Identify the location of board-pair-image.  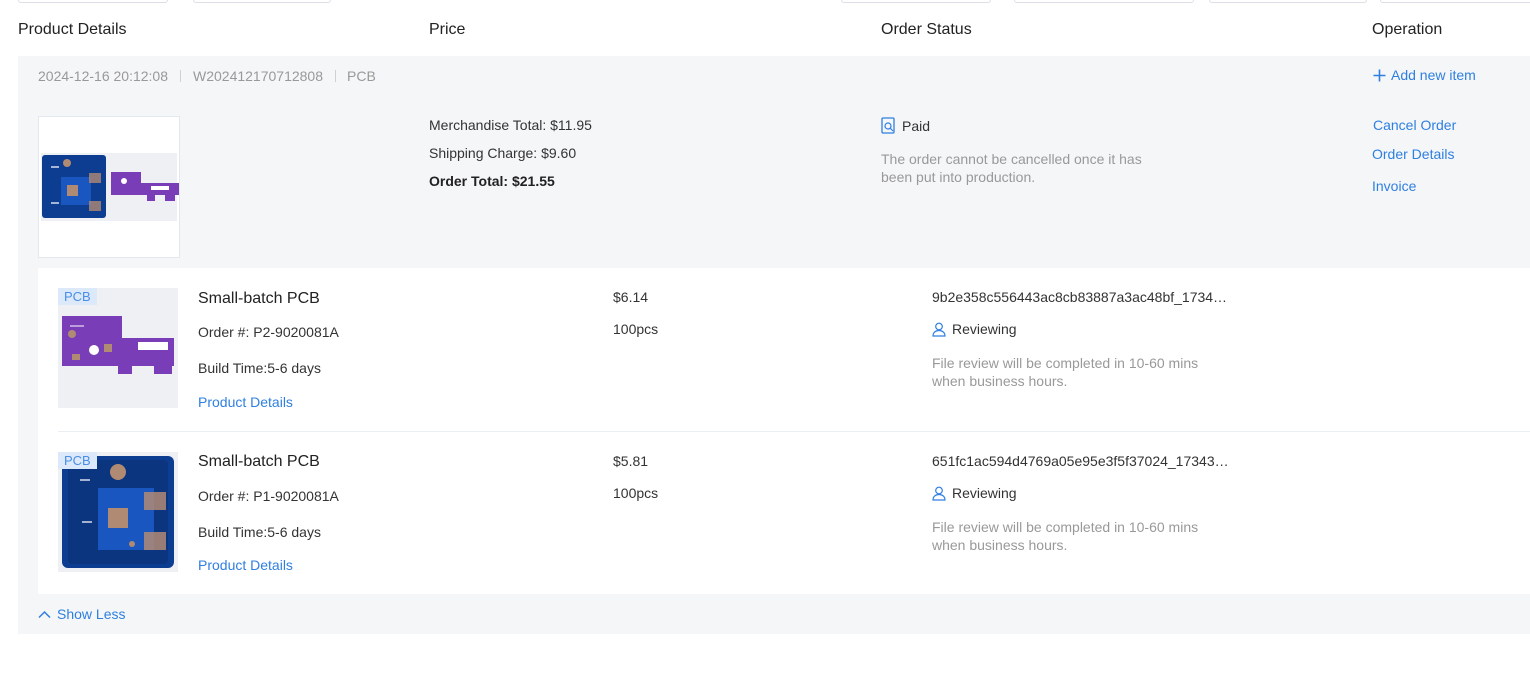
(110, 187).